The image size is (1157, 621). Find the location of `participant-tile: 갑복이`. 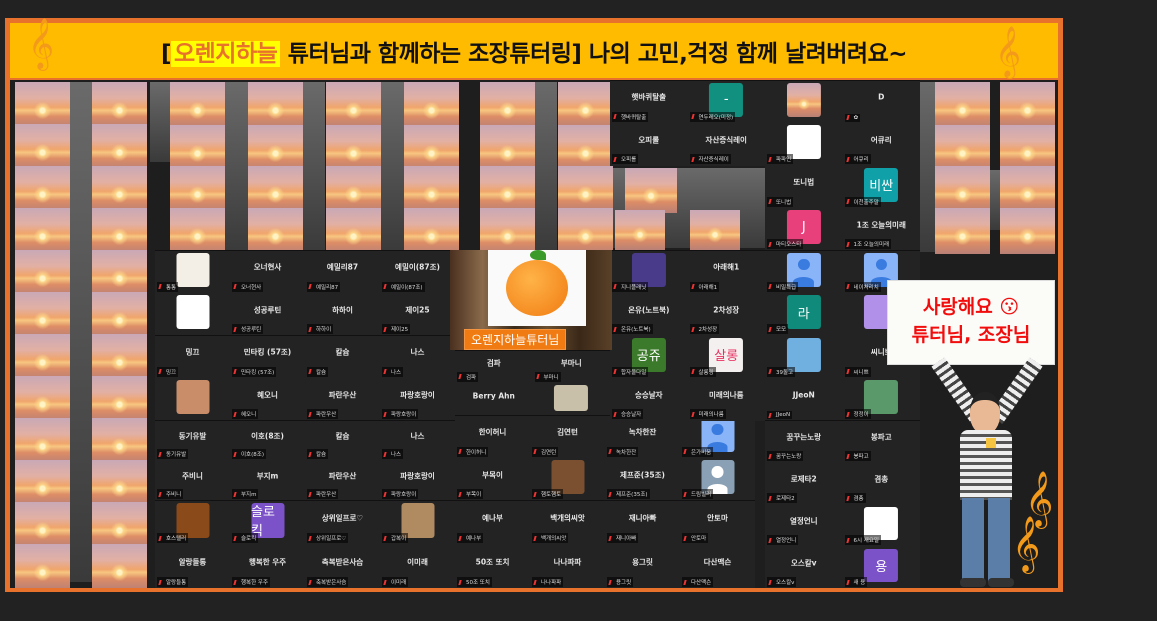

participant-tile: 갑복이 is located at coordinates (417, 523).